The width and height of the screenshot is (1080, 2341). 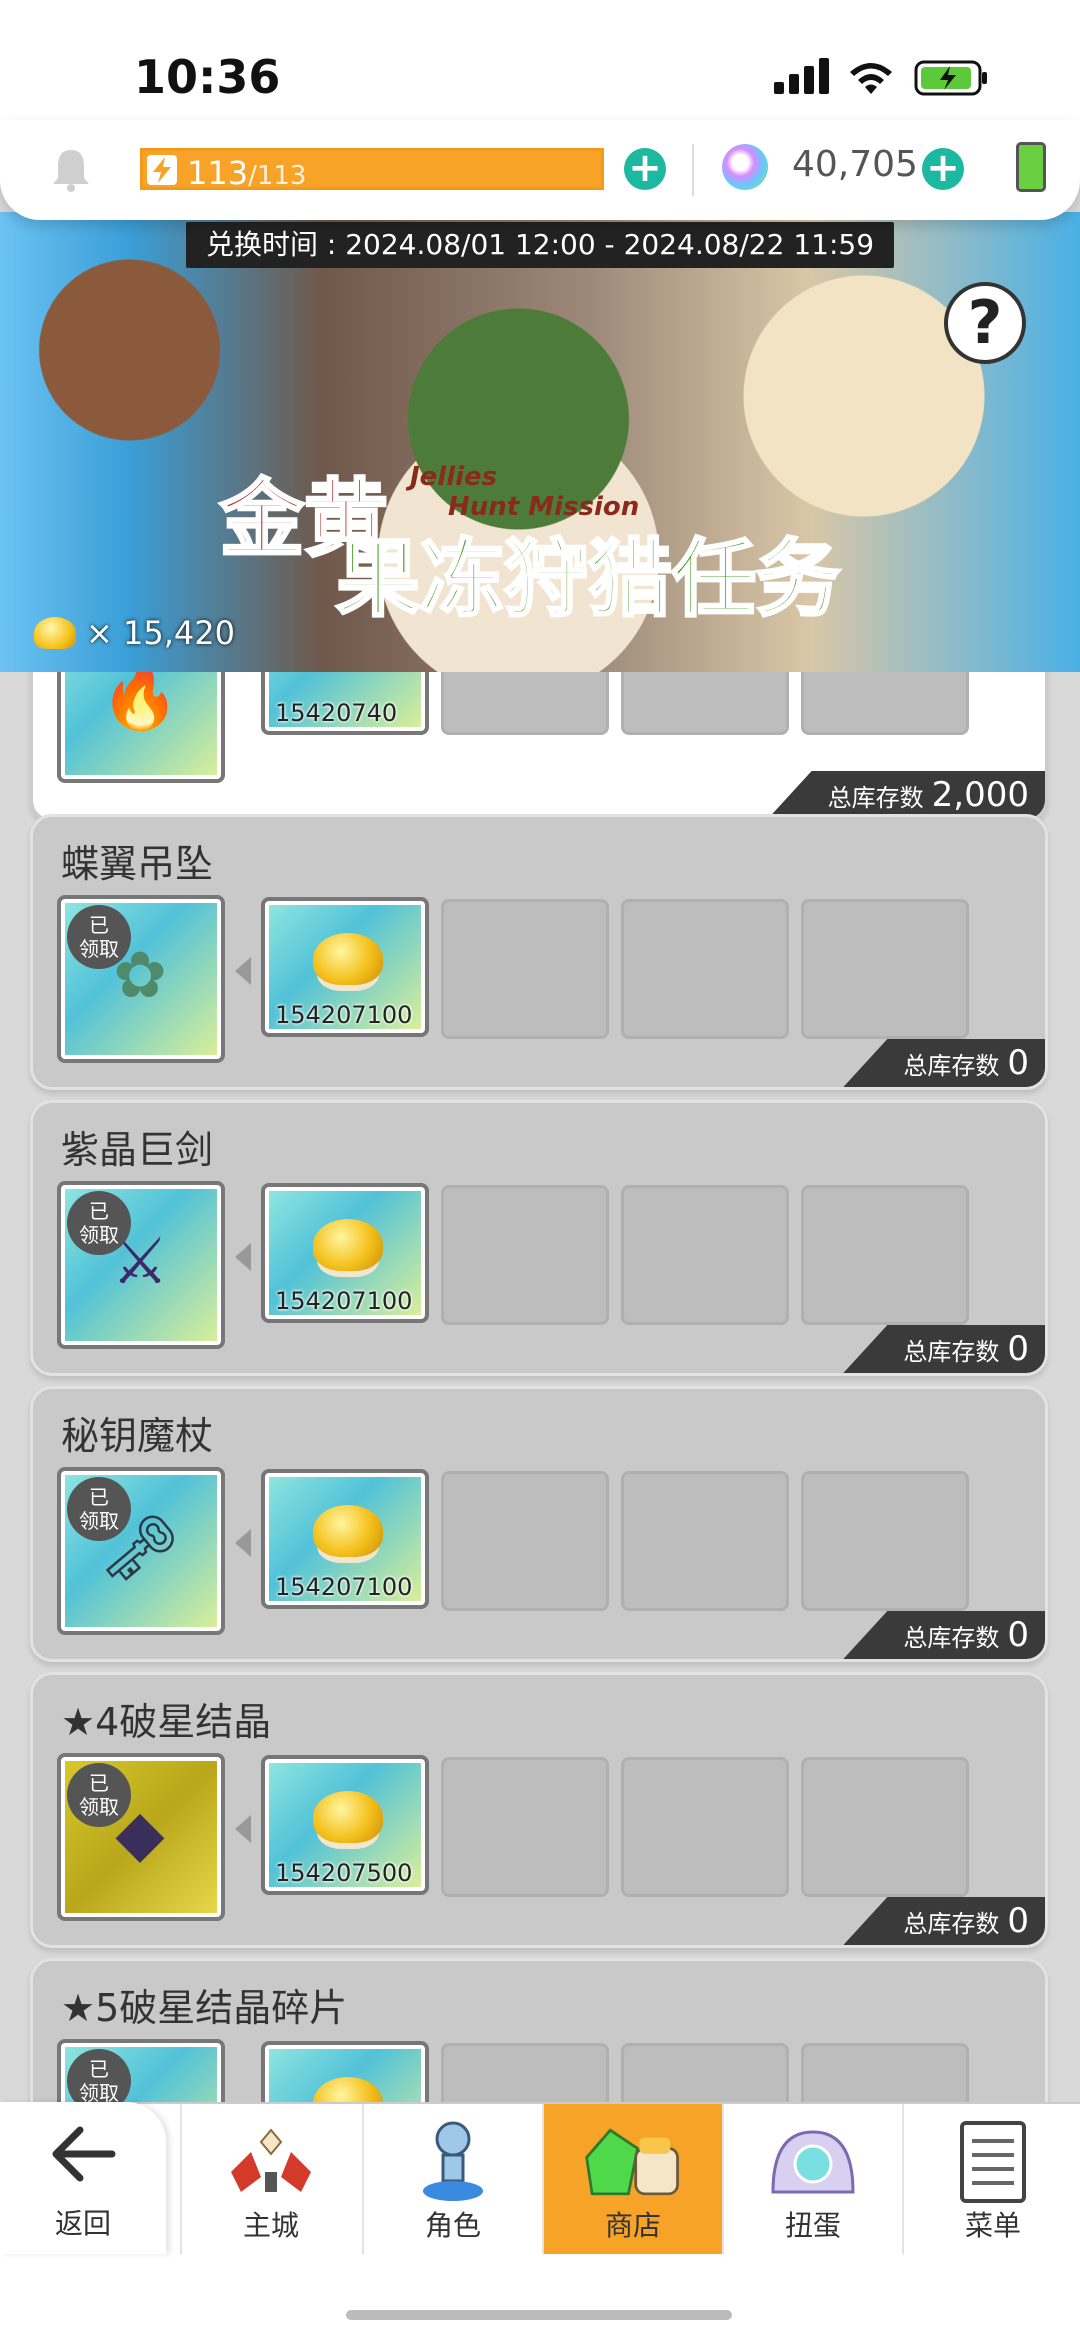 What do you see at coordinates (985, 323) in the screenshot?
I see `help-button: ?` at bounding box center [985, 323].